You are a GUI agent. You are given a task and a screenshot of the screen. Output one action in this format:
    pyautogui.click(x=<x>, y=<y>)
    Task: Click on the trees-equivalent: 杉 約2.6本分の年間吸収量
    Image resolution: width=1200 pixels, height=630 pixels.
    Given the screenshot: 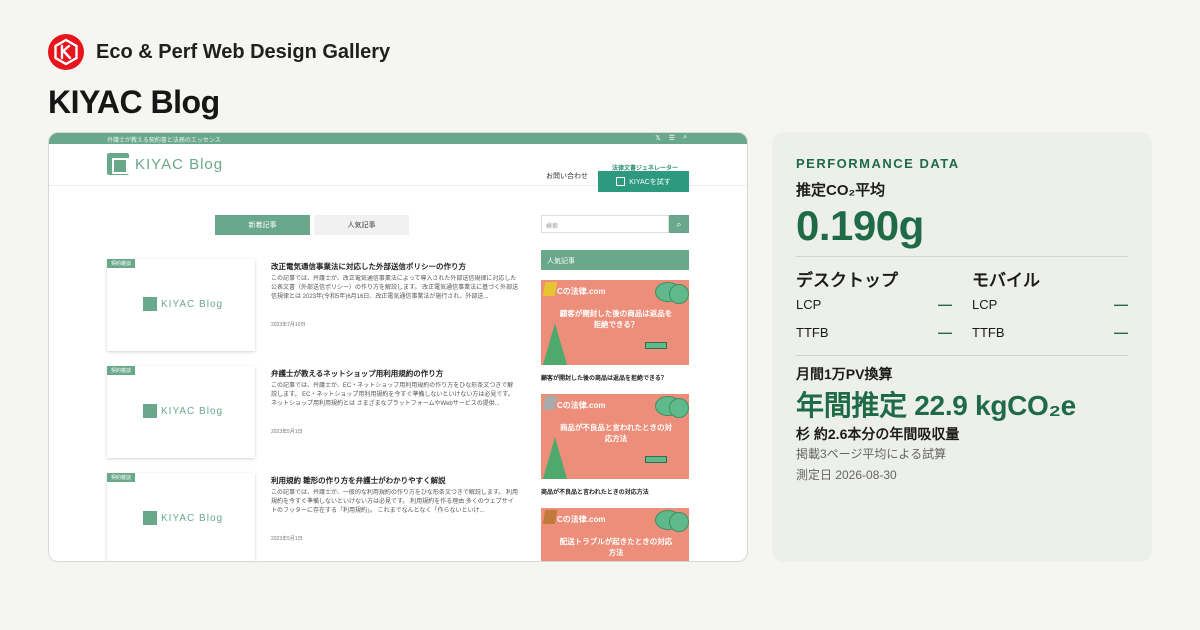 What is the action you would take?
    pyautogui.click(x=878, y=434)
    